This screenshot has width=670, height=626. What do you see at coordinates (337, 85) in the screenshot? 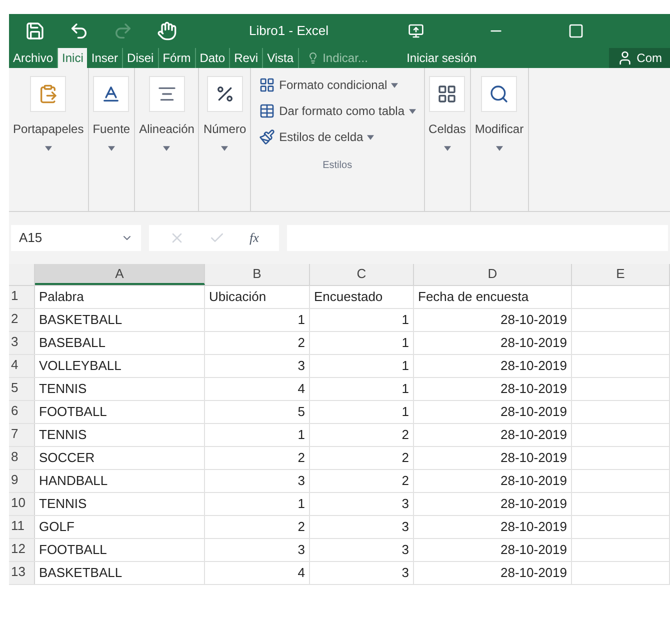
I see `styles-command: Formato condicional` at bounding box center [337, 85].